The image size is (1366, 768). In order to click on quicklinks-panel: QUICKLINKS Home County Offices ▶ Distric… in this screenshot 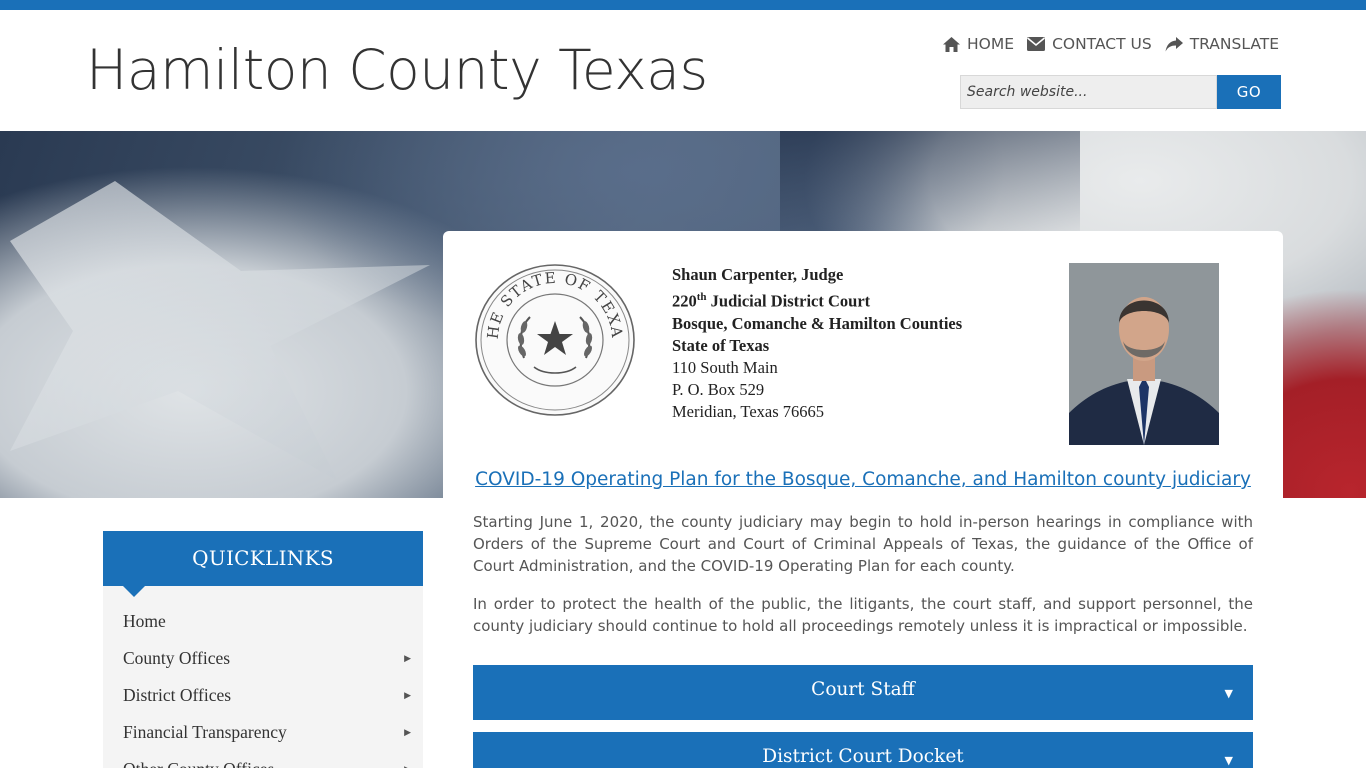, I will do `click(263, 649)`.